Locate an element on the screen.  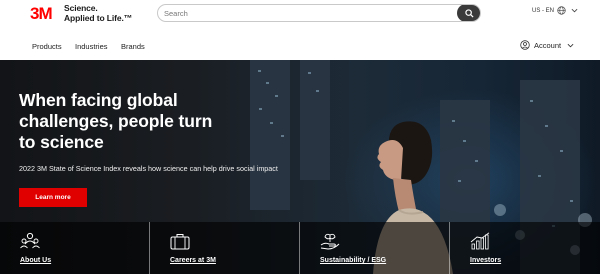
nav-item-brands: Brands is located at coordinates (133, 46).